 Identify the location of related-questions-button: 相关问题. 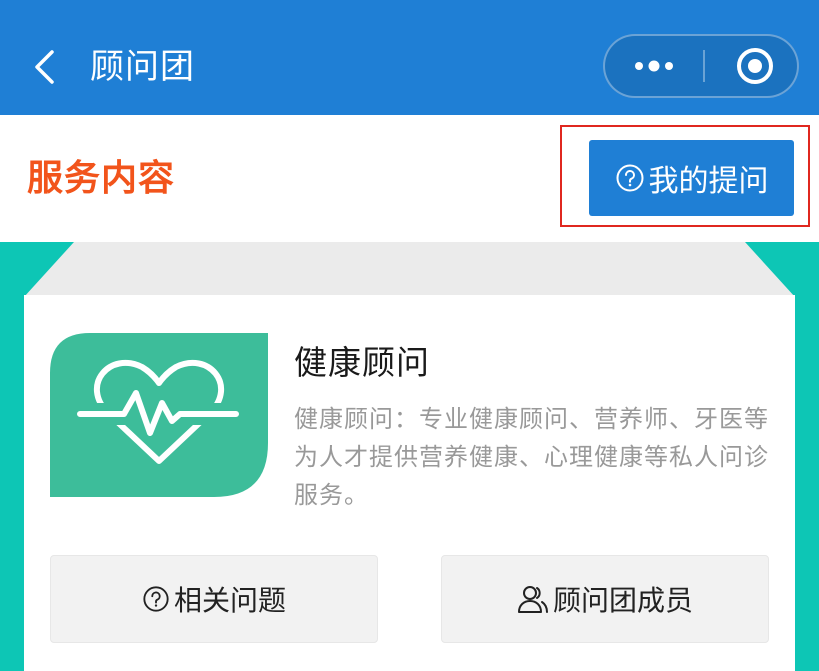
(214, 599).